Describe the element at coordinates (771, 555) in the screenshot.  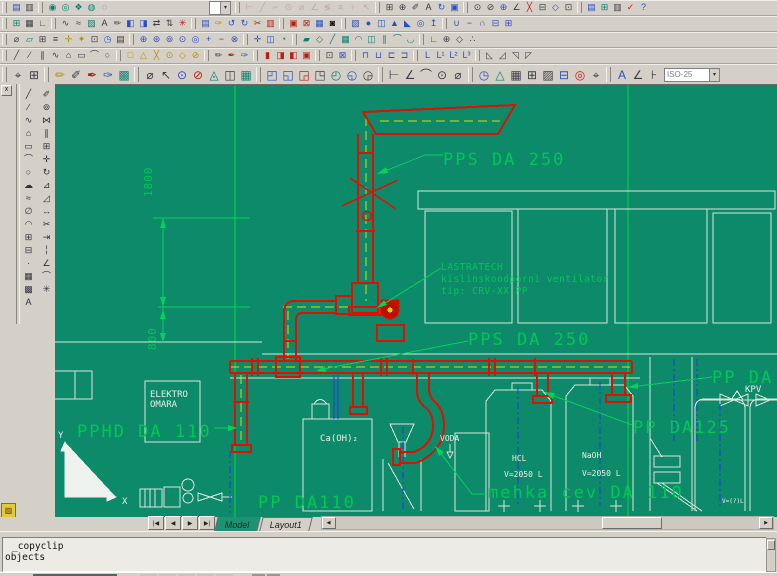
I see `command-scrollbar` at that location.